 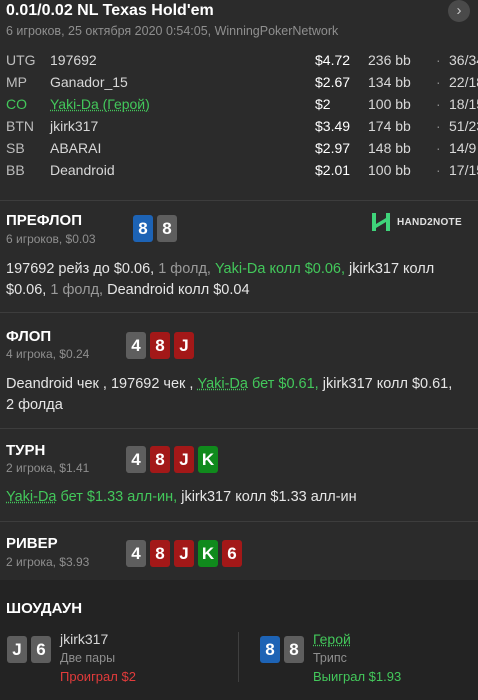 What do you see at coordinates (463, 148) in the screenshot?
I see `player-stats: 14/9` at bounding box center [463, 148].